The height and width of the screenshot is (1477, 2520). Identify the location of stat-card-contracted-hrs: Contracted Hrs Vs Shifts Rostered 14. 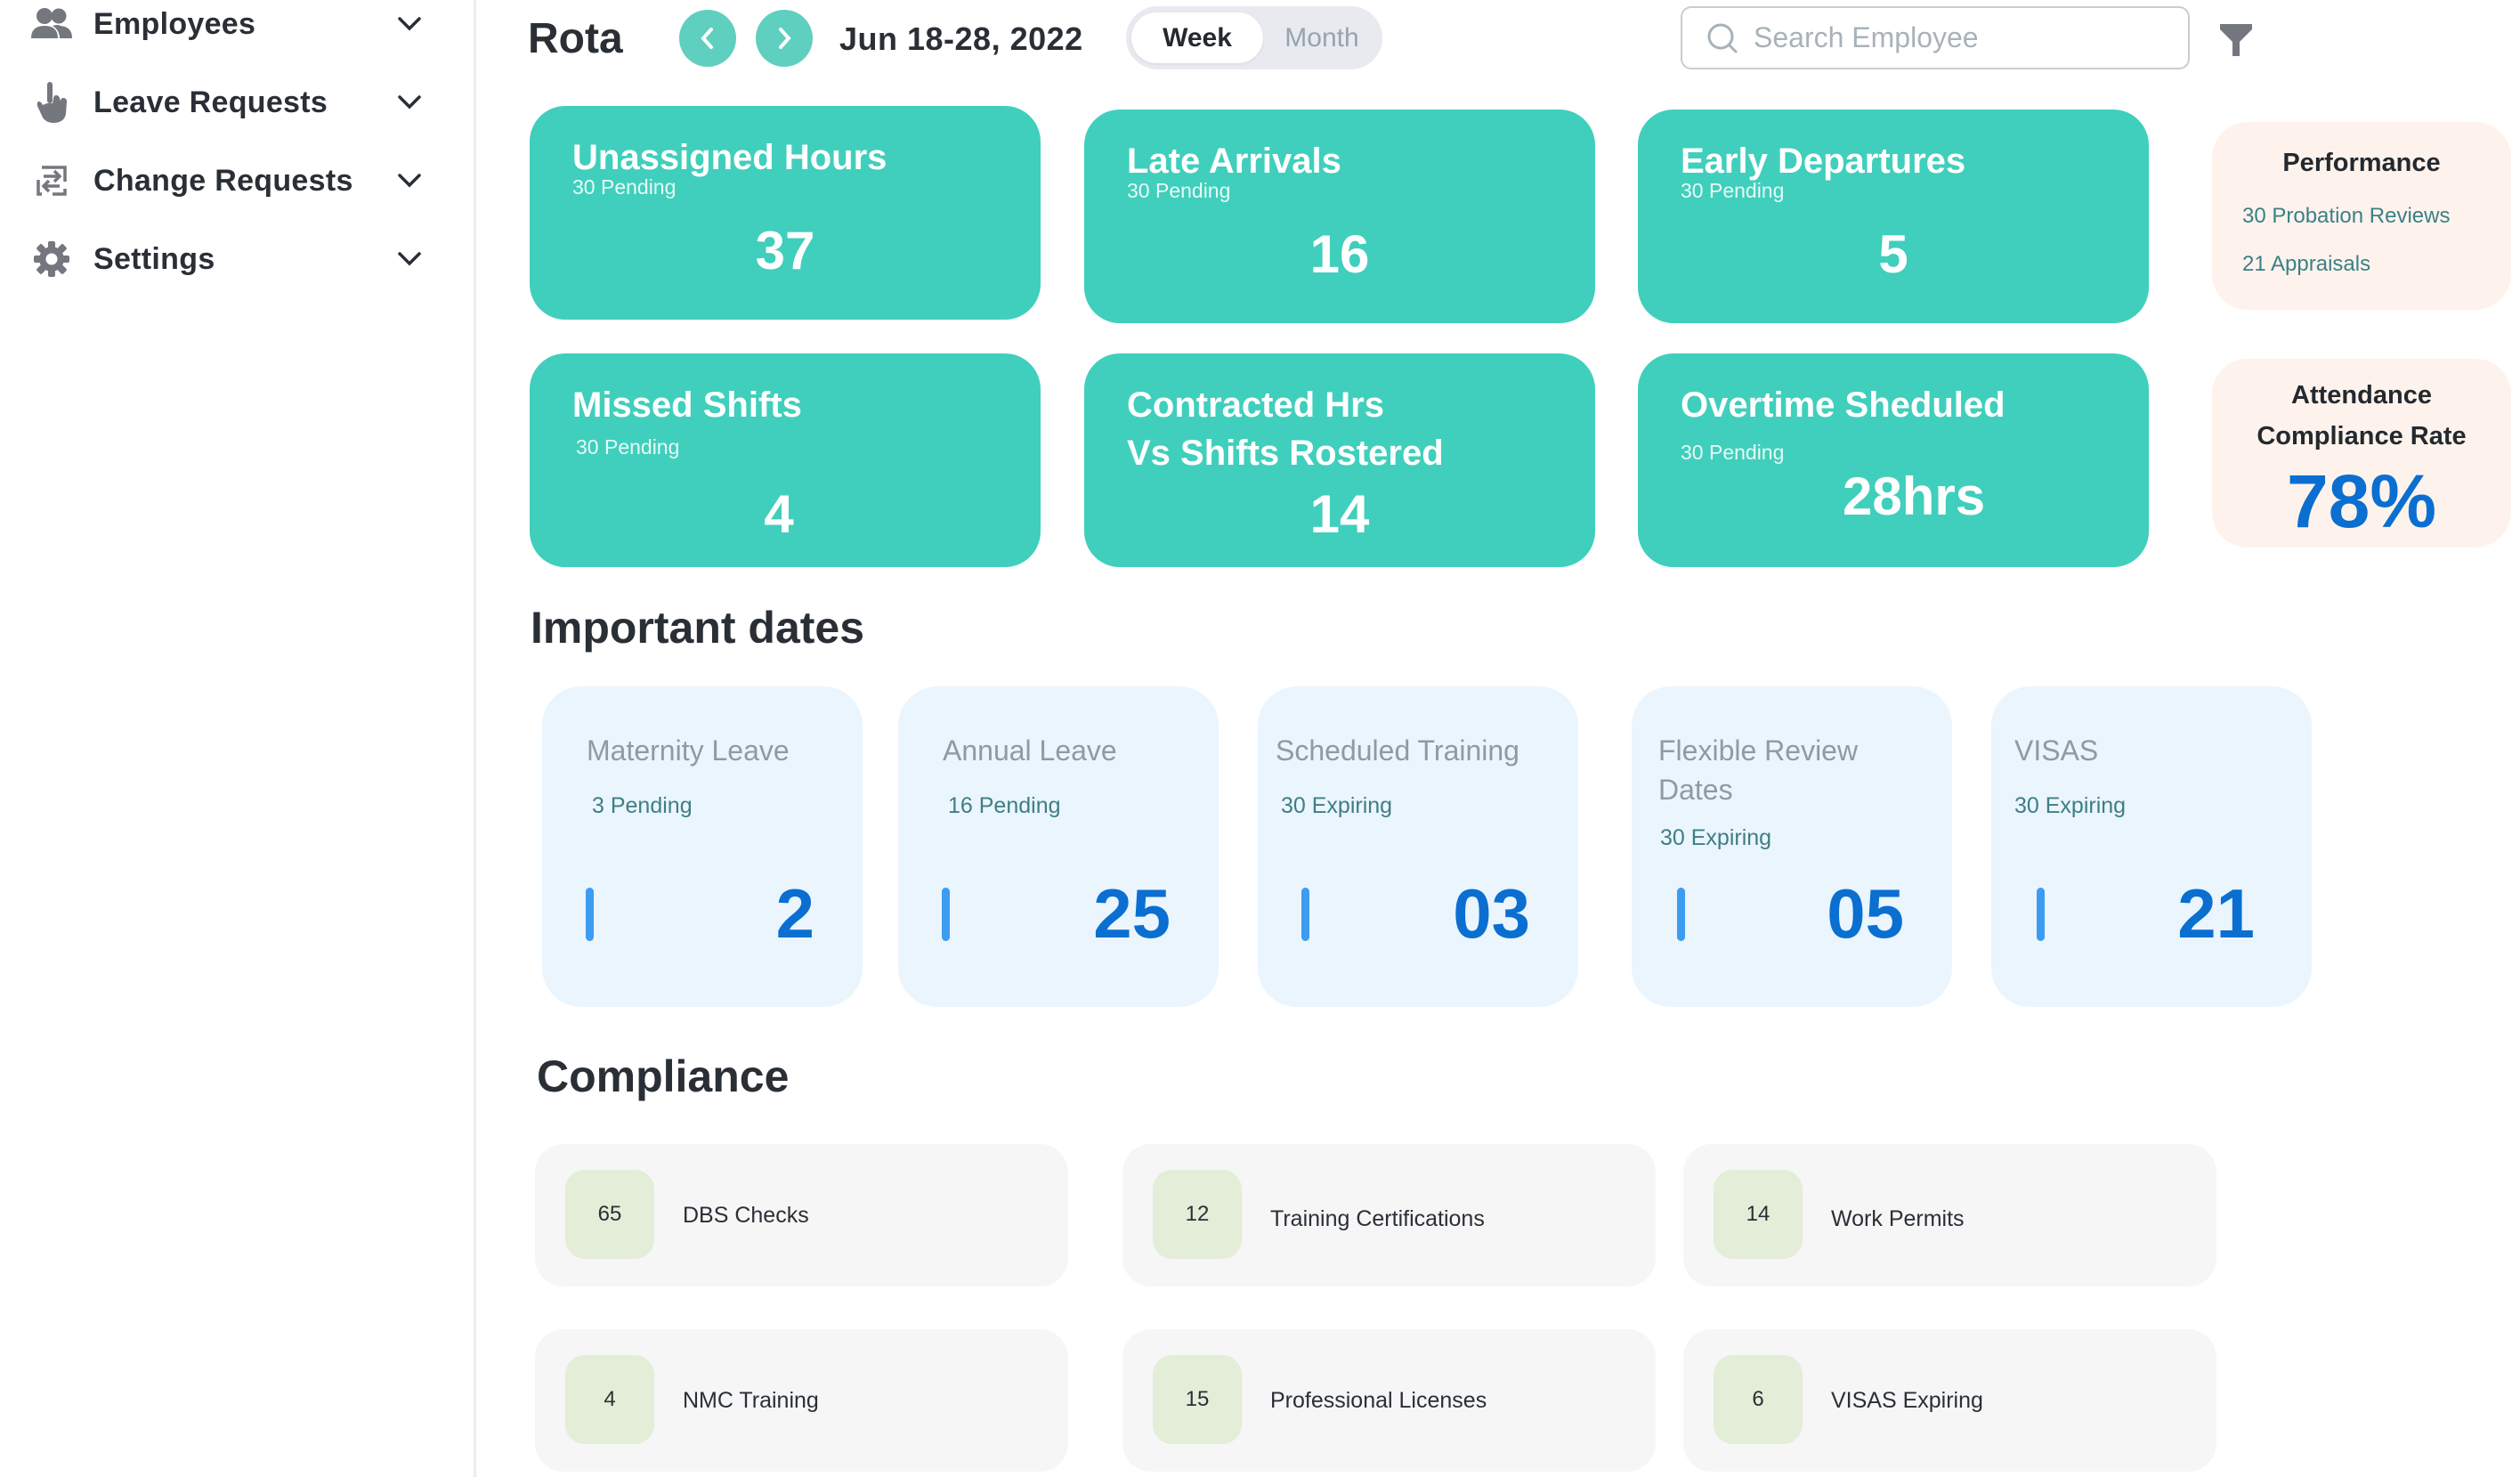
(1339, 460).